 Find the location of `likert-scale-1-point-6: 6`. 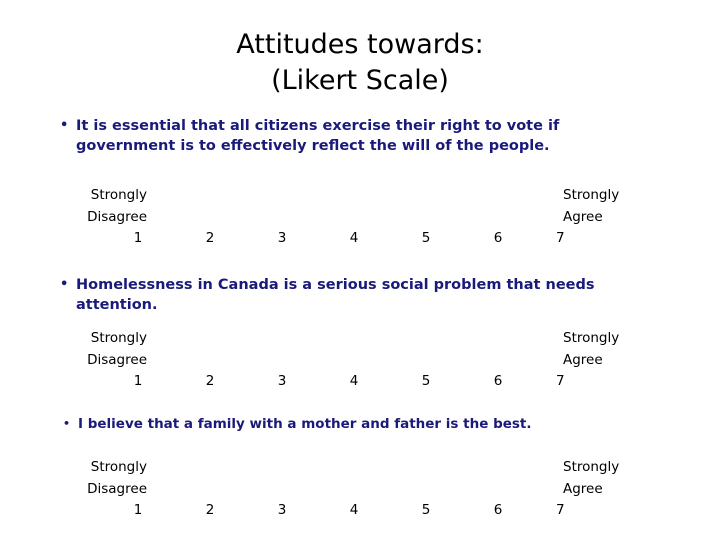

likert-scale-1-point-6: 6 is located at coordinates (498, 238).